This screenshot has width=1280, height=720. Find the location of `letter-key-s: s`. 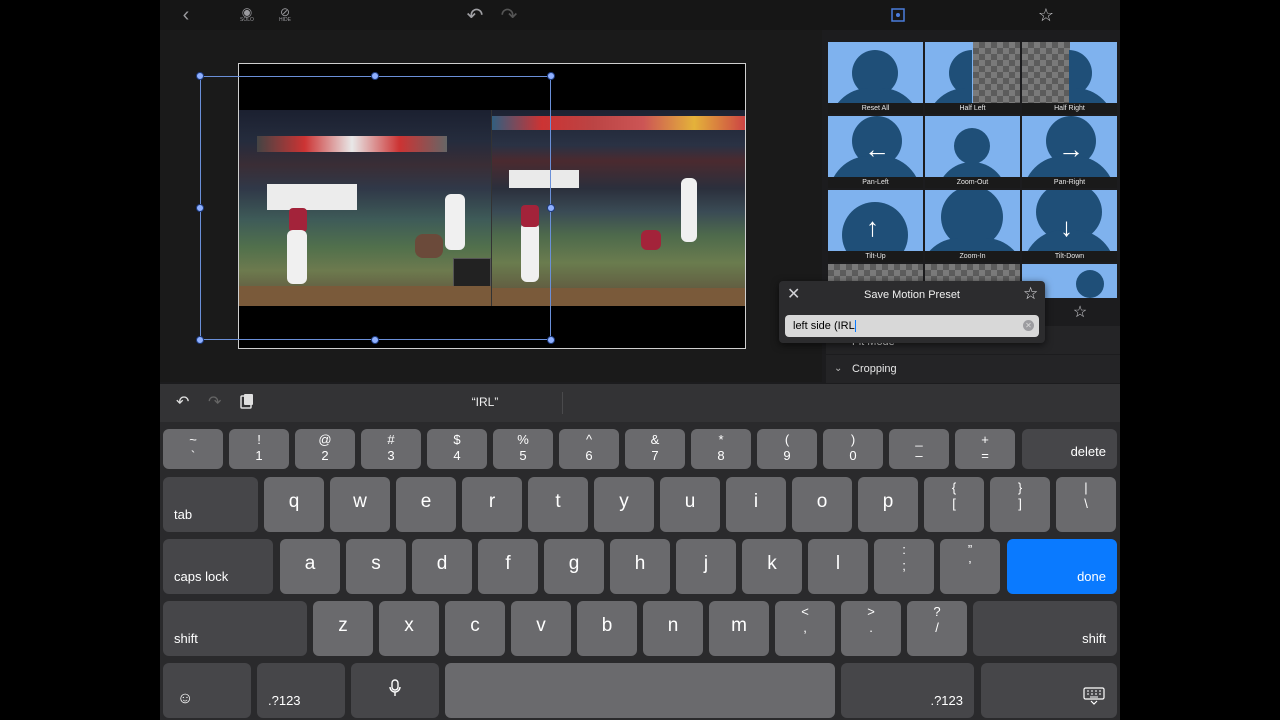

letter-key-s: s is located at coordinates (376, 566).